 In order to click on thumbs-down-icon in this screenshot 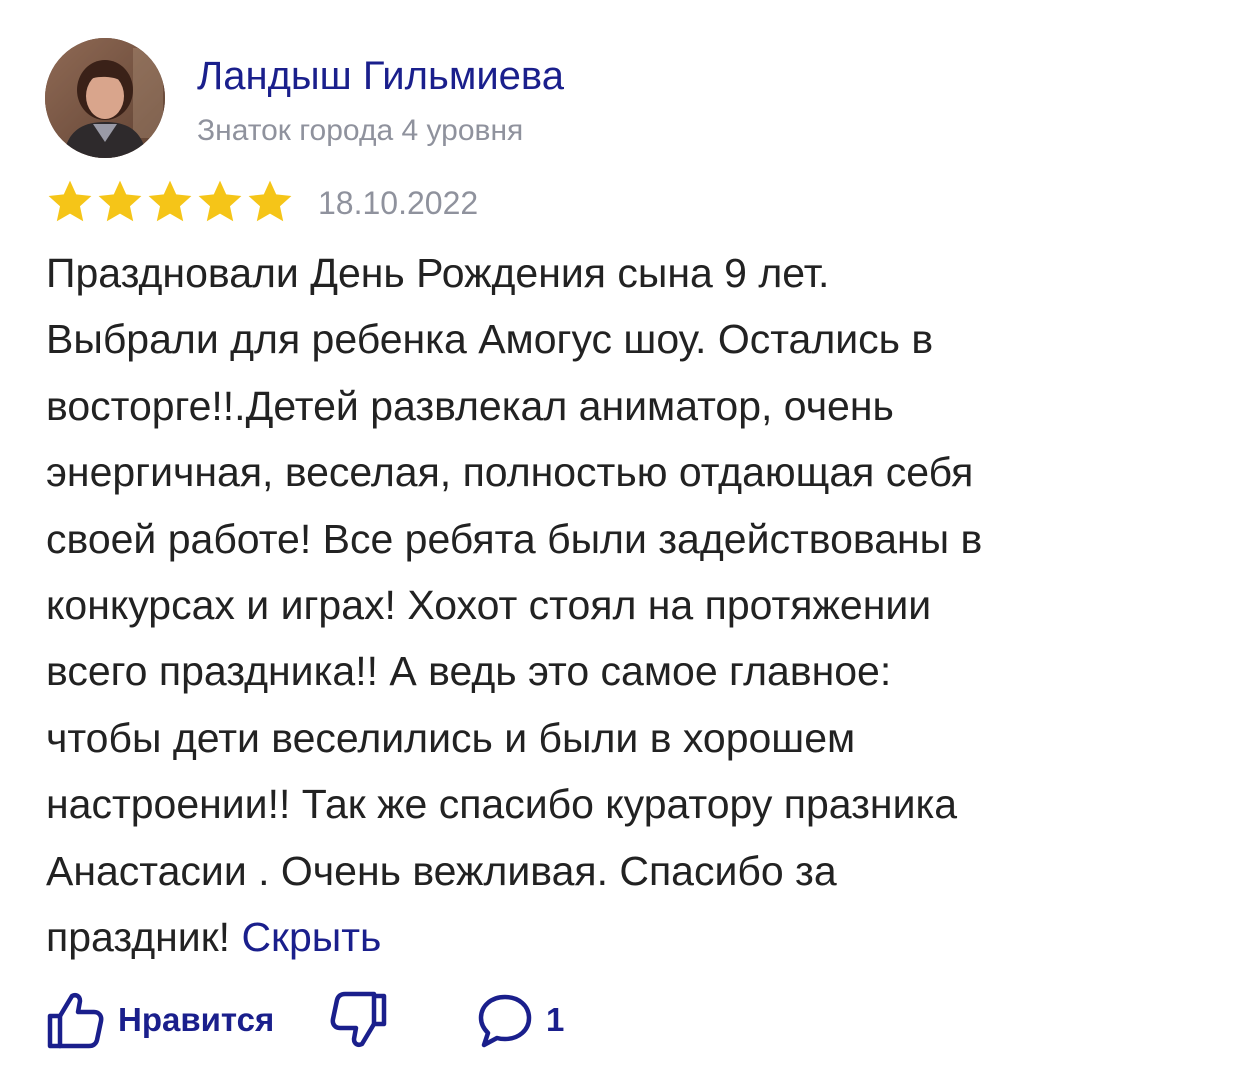, I will do `click(358, 1019)`.